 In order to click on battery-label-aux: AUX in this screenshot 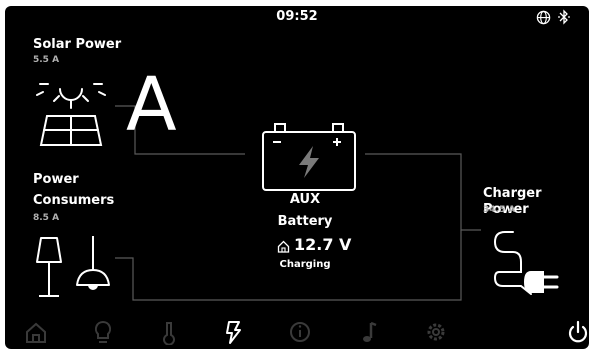, I will do `click(305, 199)`.